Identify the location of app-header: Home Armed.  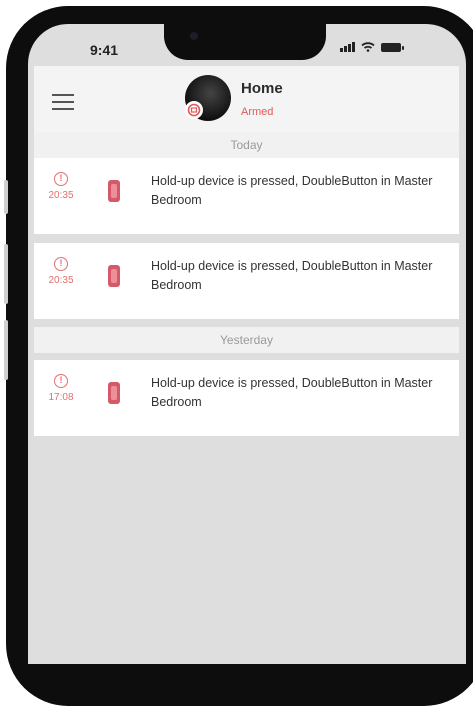
(246, 99).